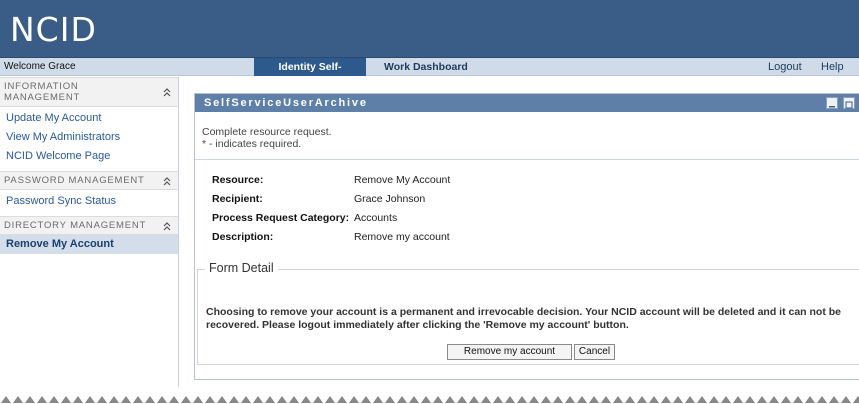  I want to click on section-header-password-management: PASSWORD MANAGEMENT, so click(89, 180).